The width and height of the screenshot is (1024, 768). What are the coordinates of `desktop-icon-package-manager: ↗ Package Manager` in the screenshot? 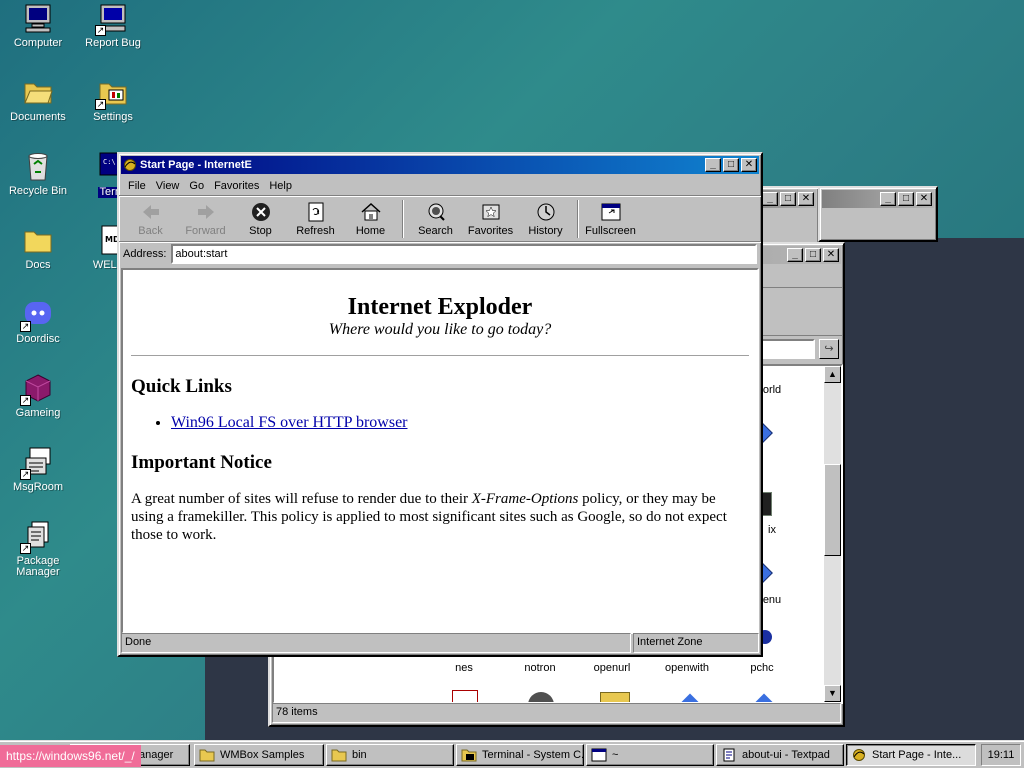 It's located at (39, 549).